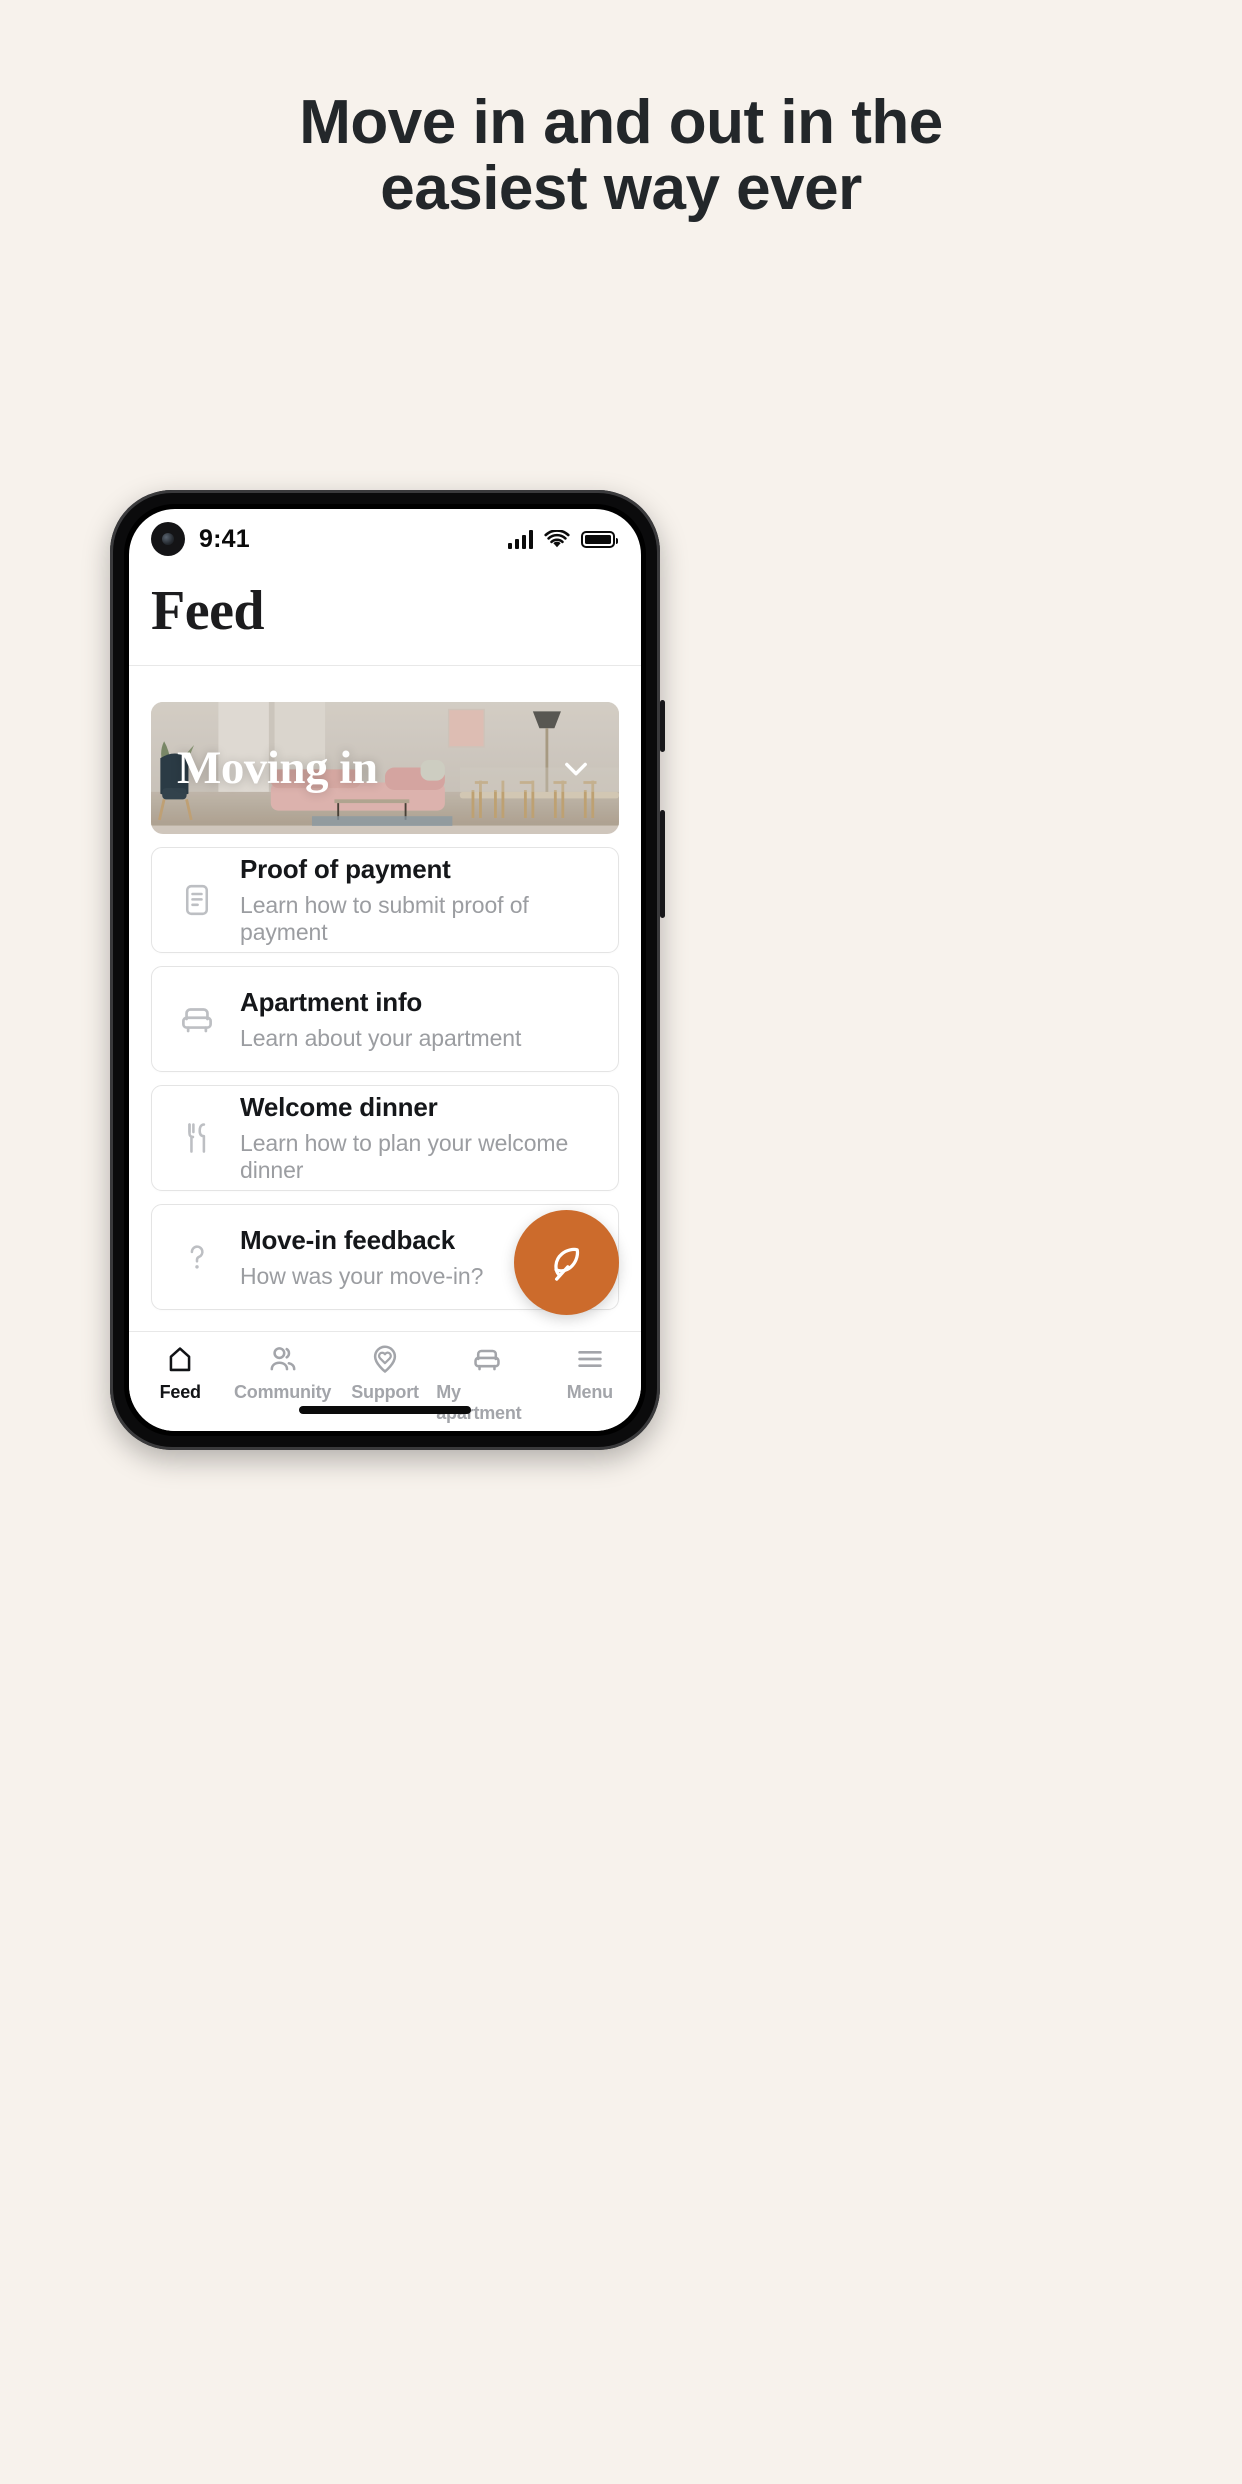 Image resolution: width=1242 pixels, height=2484 pixels. What do you see at coordinates (197, 1138) in the screenshot?
I see `cutlery-icon` at bounding box center [197, 1138].